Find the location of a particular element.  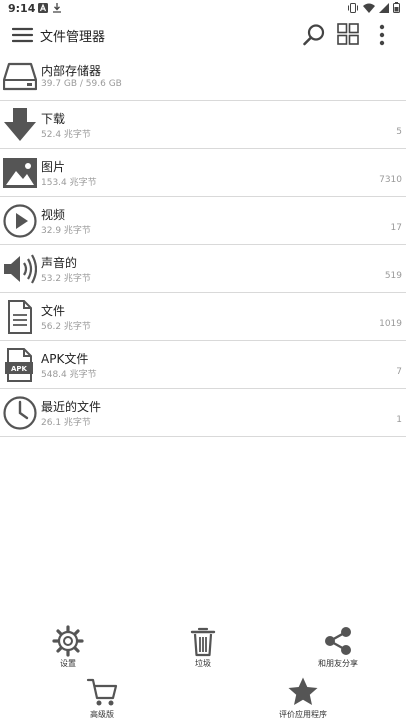

grid-view-icon is located at coordinates (348, 34).